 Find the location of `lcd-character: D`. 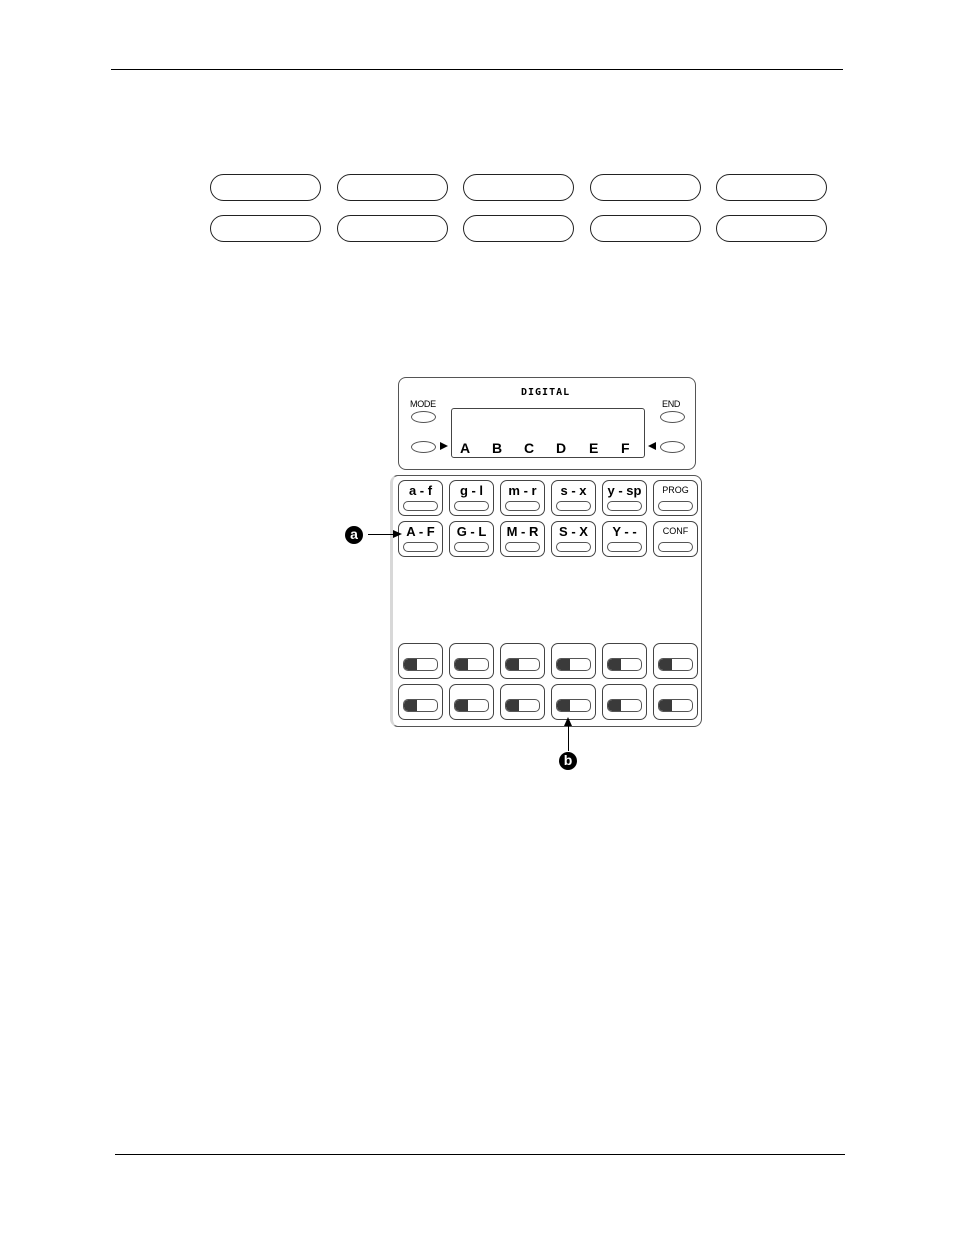

lcd-character: D is located at coordinates (561, 448).